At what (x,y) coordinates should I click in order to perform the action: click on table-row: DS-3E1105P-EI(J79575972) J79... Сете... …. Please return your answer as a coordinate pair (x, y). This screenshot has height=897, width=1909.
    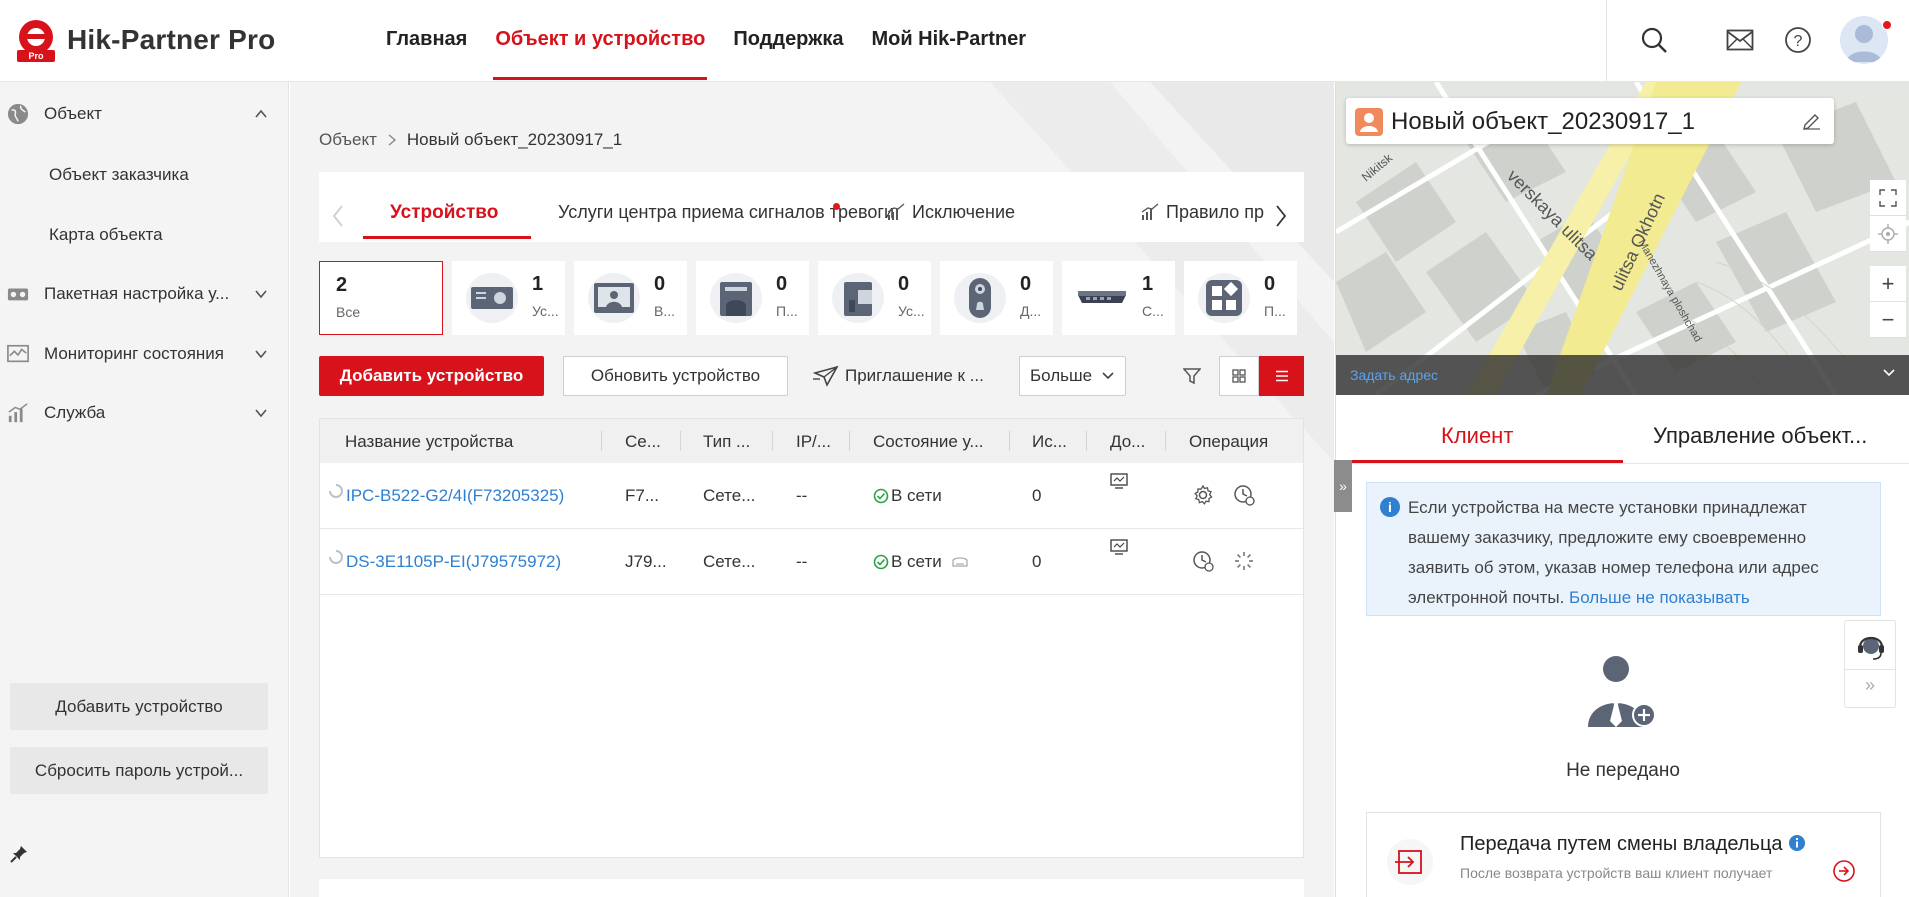
    Looking at the image, I should click on (811, 562).